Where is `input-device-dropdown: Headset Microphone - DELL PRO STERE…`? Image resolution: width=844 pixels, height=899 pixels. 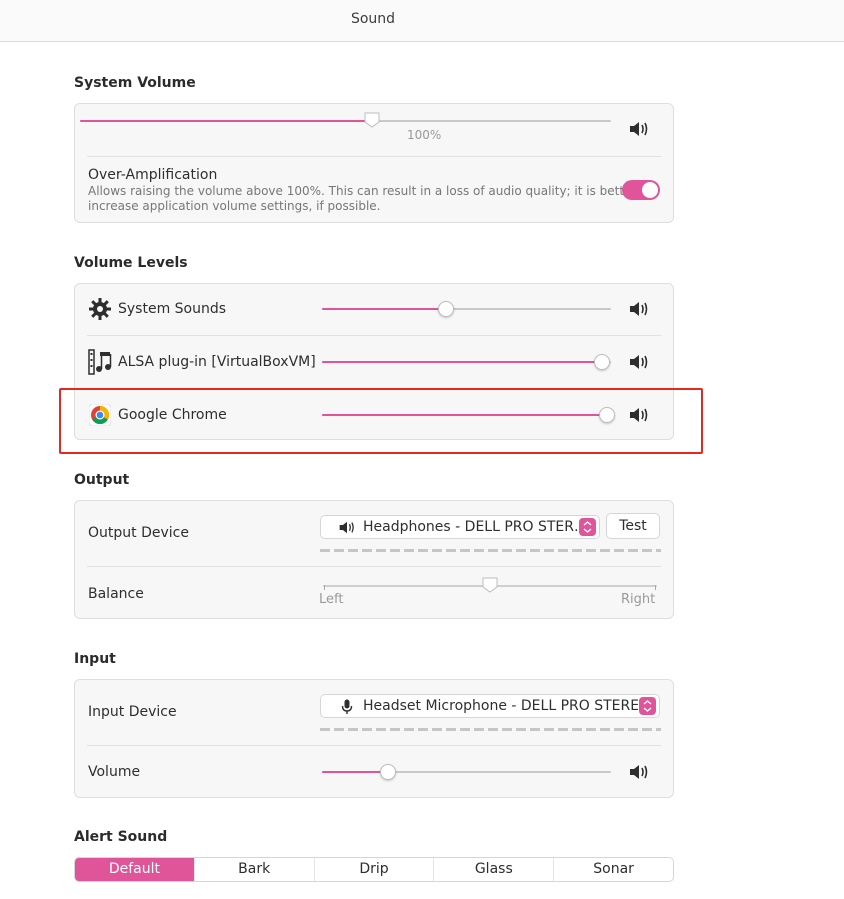
input-device-dropdown: Headset Microphone - DELL PRO STERE… is located at coordinates (490, 706).